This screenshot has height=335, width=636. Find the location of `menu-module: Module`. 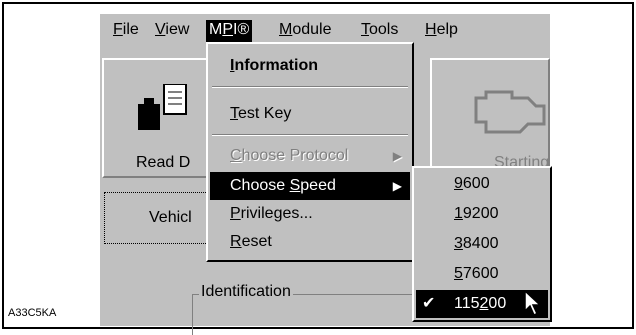

menu-module: Module is located at coordinates (305, 31).